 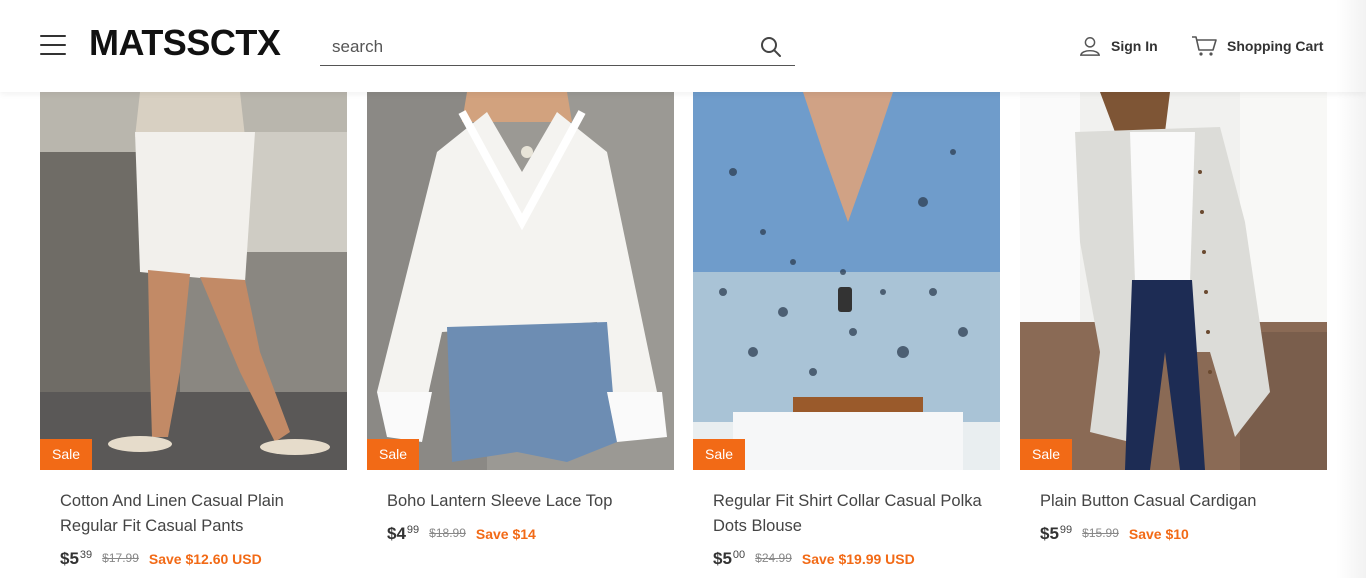 I want to click on price-row: $599 $15.99 Save $10, so click(x=1114, y=534).